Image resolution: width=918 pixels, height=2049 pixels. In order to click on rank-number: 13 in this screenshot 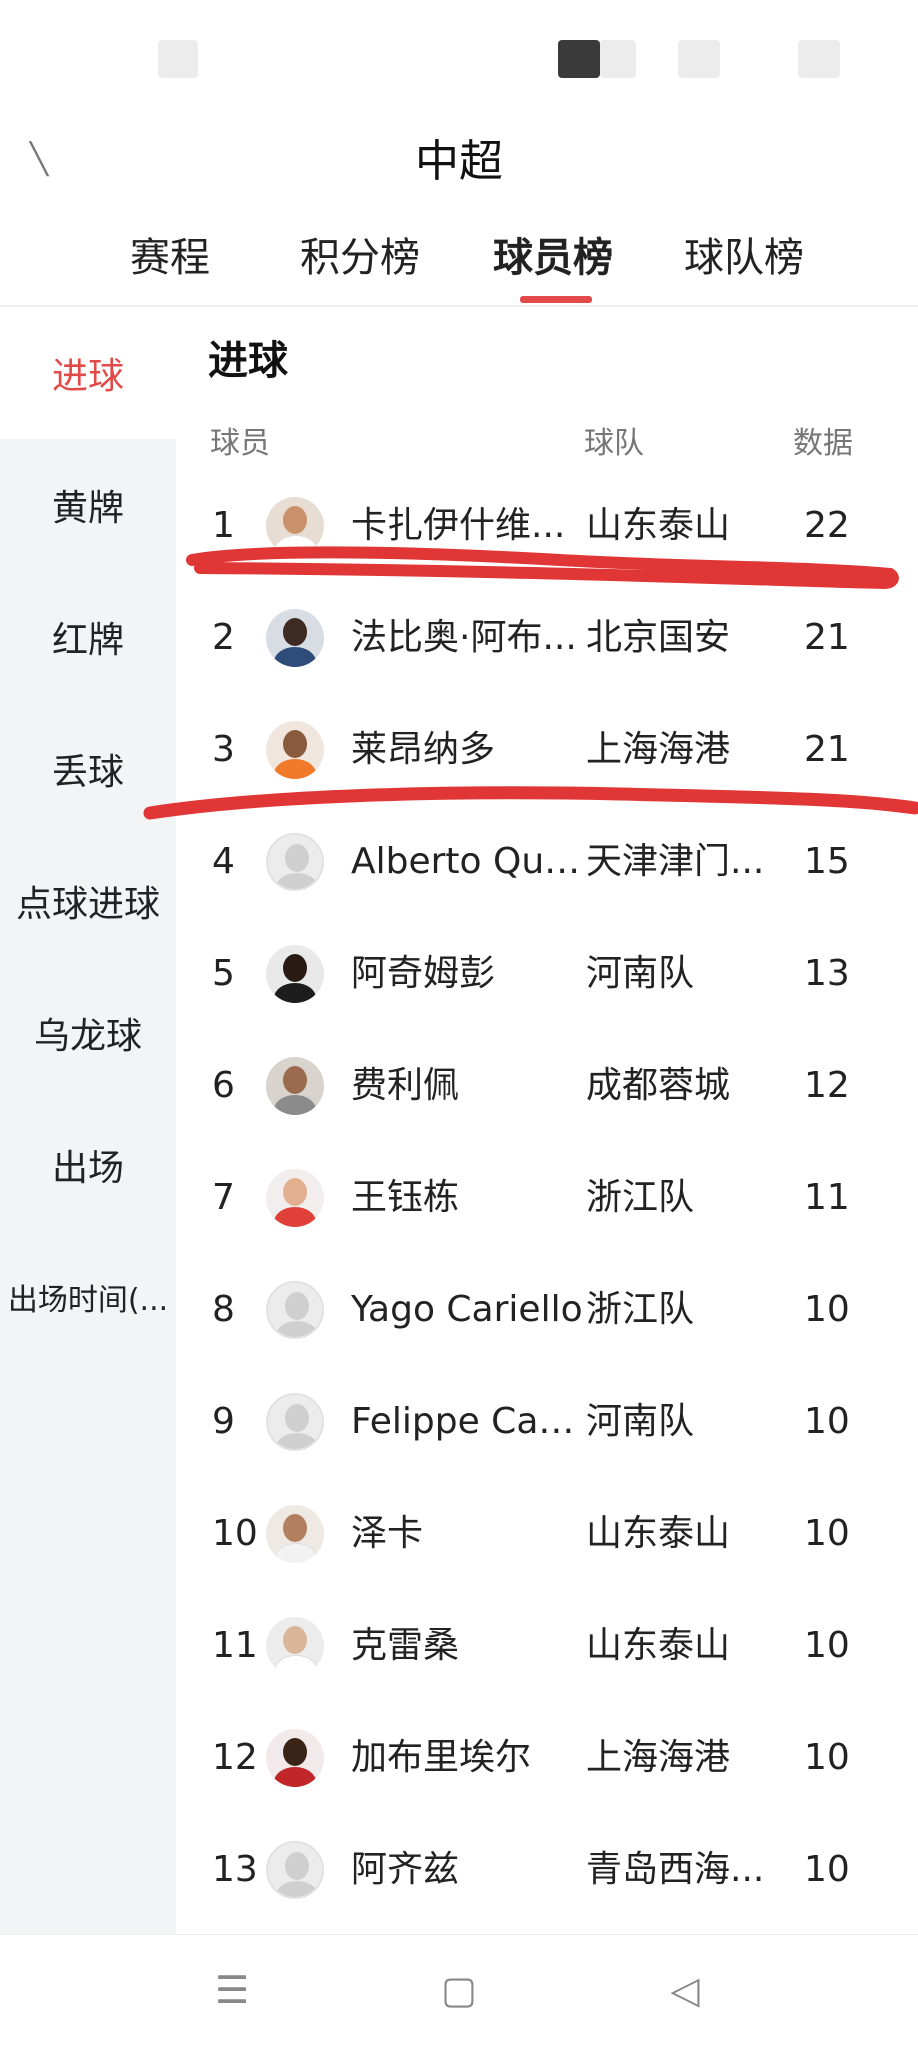, I will do `click(235, 1869)`.